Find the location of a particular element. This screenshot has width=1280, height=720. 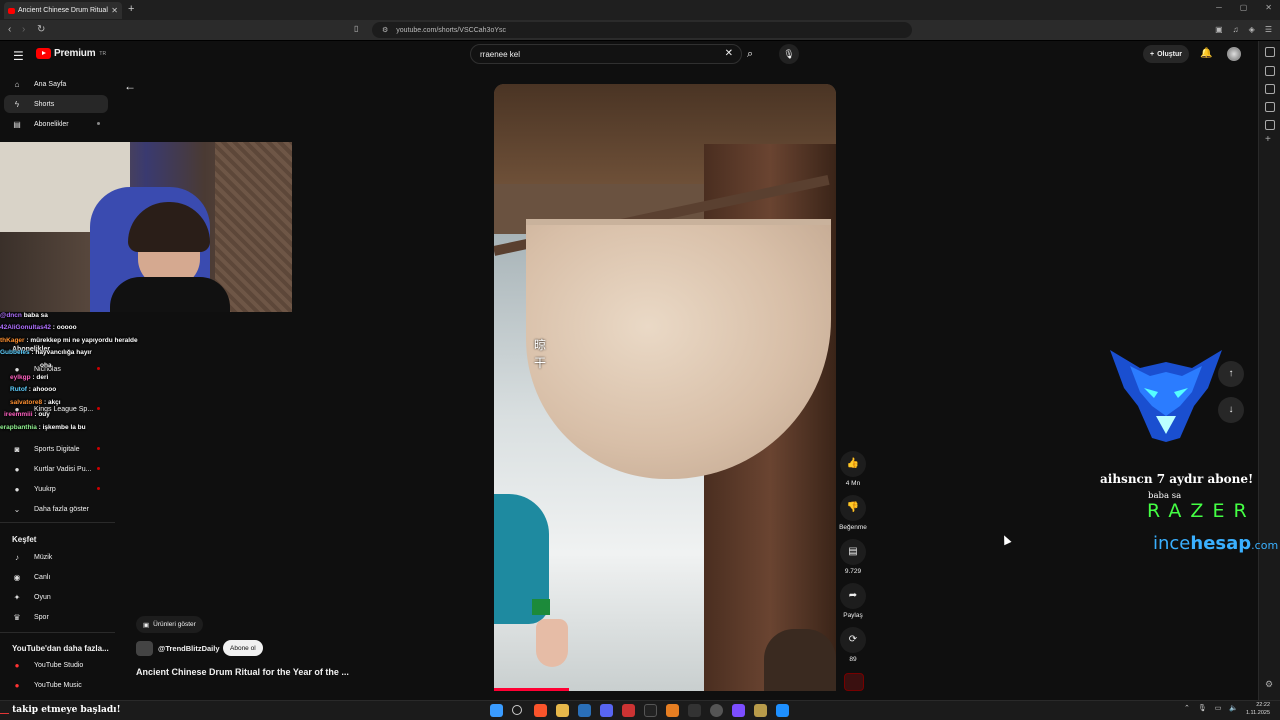

extensions-icon: ▣ is located at coordinates (1219, 29).